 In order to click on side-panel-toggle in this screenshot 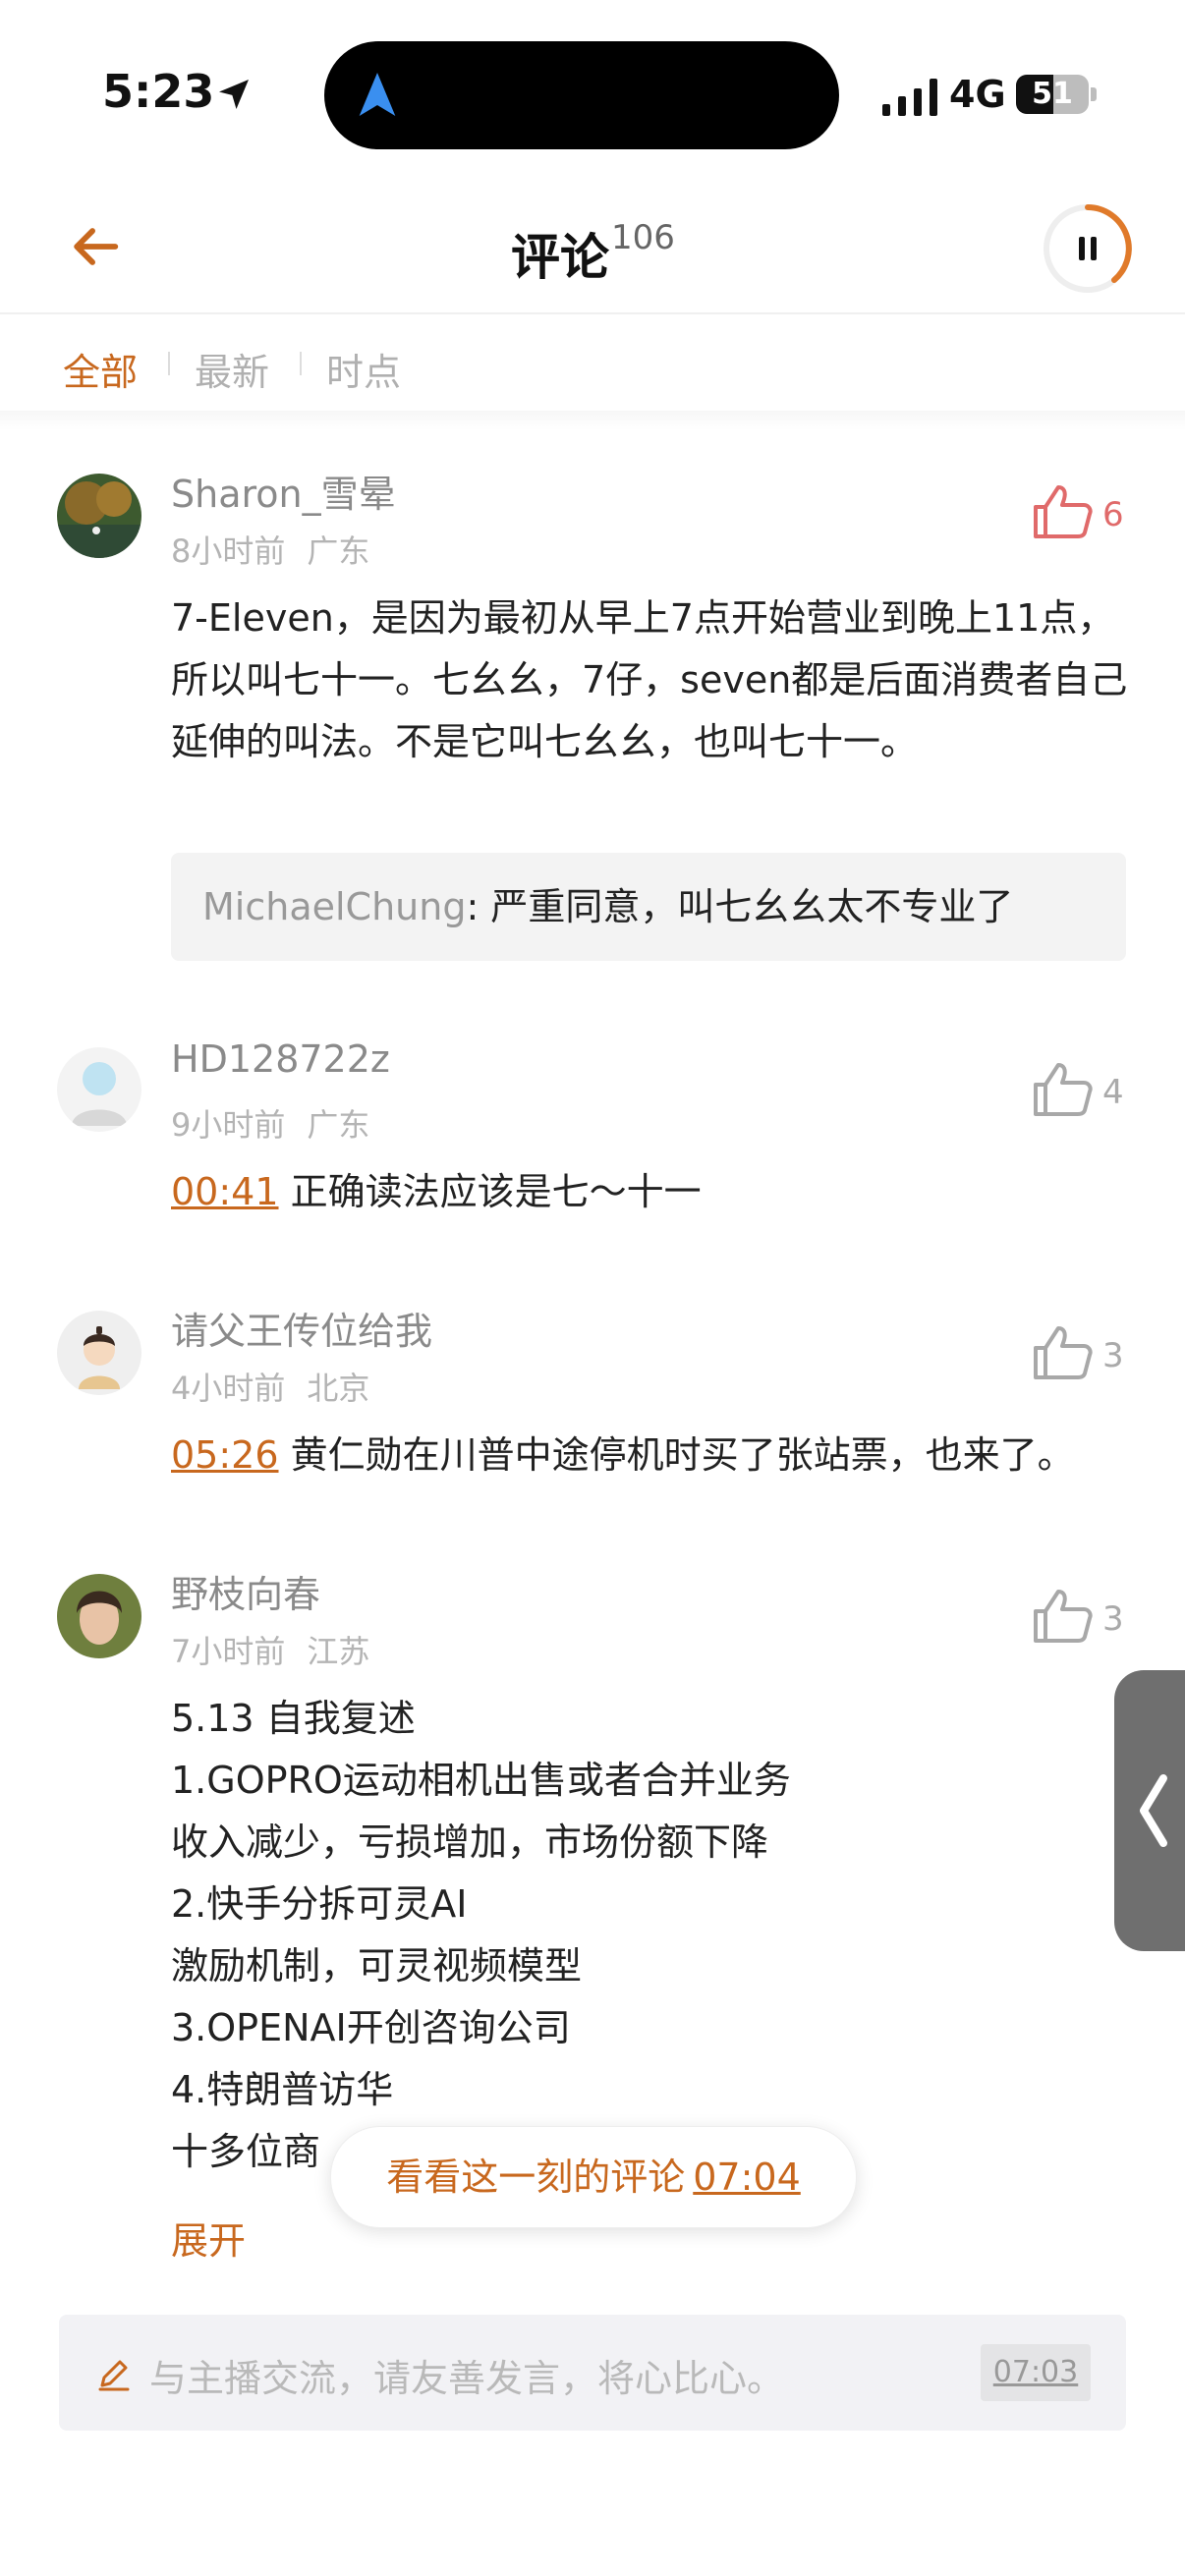, I will do `click(1150, 1810)`.